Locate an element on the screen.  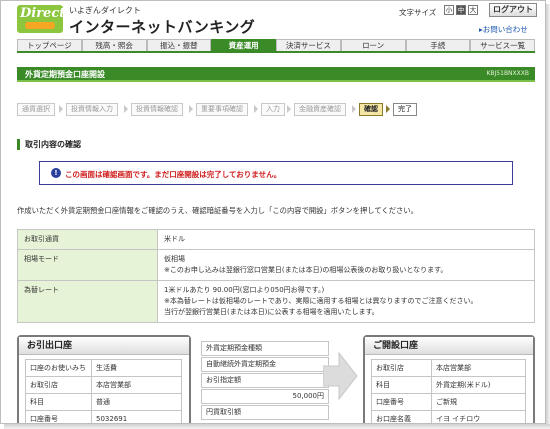
table-row: 科目 外貨定期(米ドル) is located at coordinates (448, 385).